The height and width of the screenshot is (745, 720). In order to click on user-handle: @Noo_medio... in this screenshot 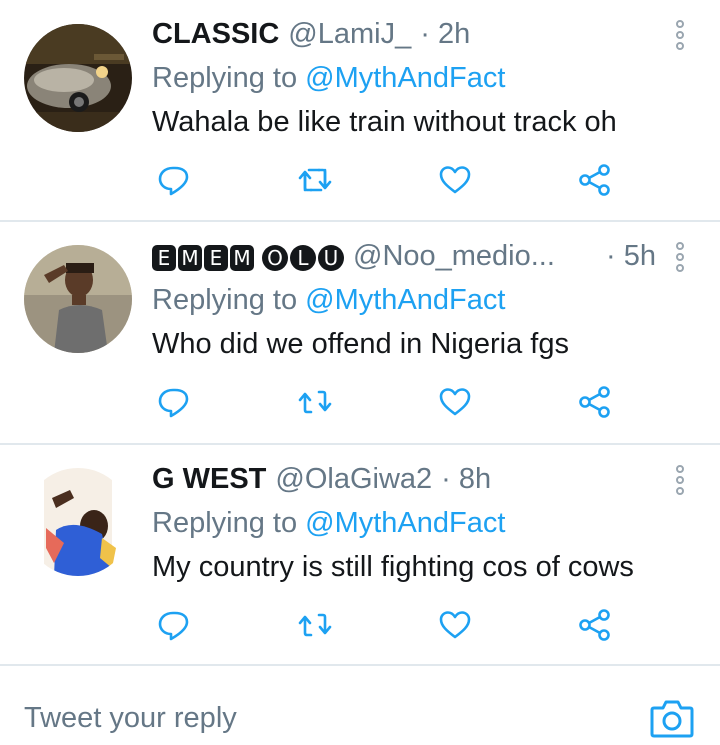, I will do `click(454, 256)`.